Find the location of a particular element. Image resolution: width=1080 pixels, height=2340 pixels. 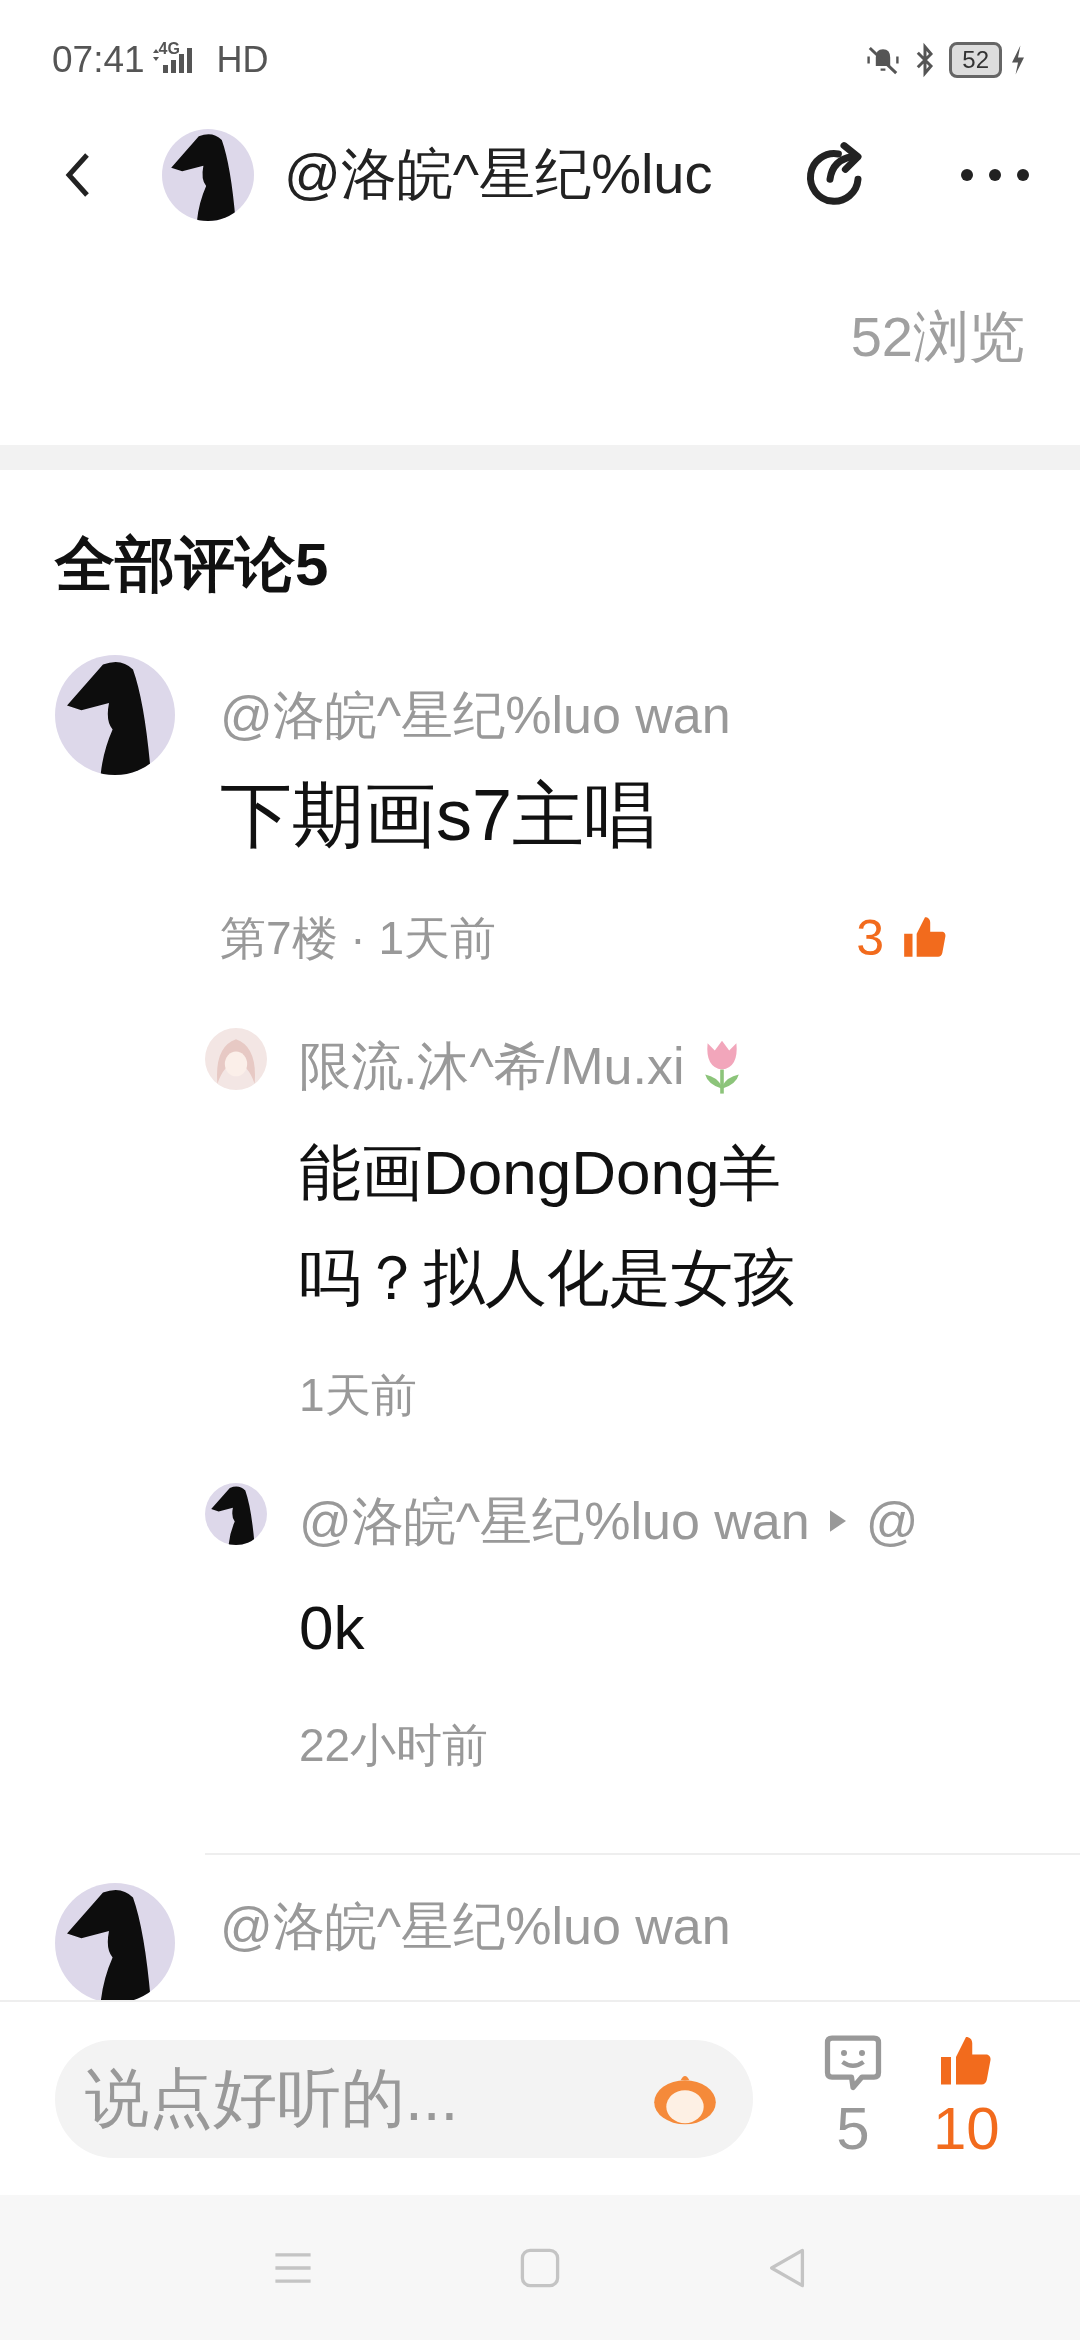

reply-time: 1天前 is located at coordinates (358, 1395).